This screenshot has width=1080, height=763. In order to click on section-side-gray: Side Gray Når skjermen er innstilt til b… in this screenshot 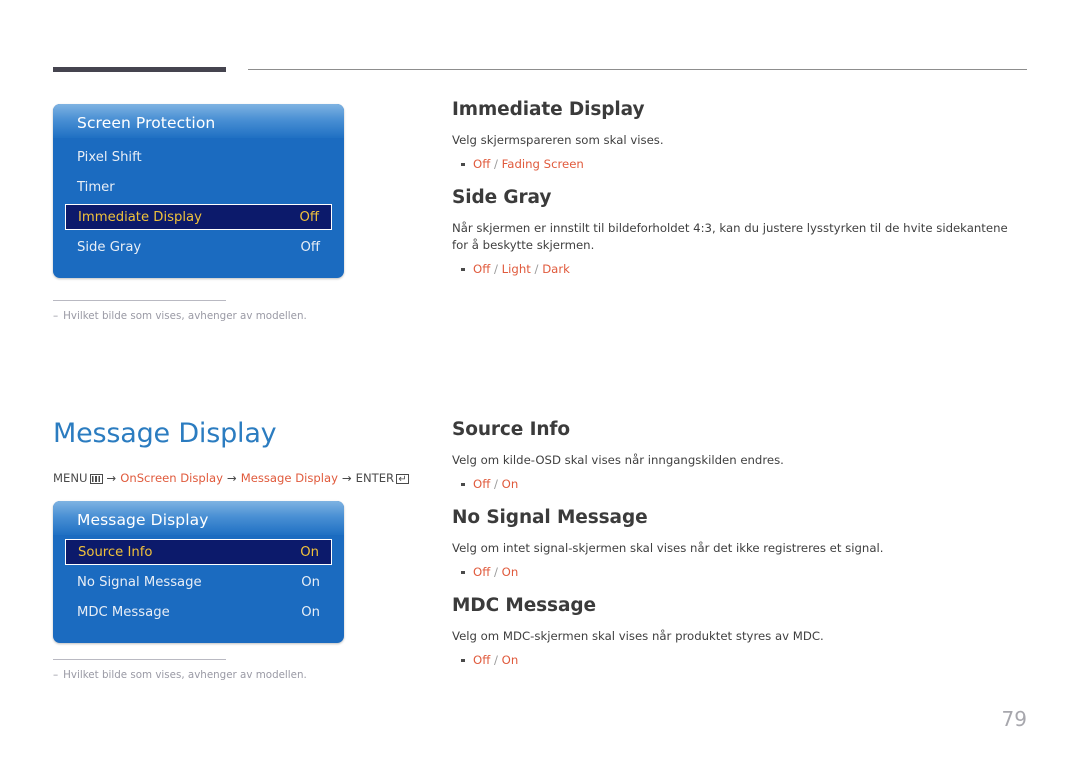, I will do `click(739, 232)`.